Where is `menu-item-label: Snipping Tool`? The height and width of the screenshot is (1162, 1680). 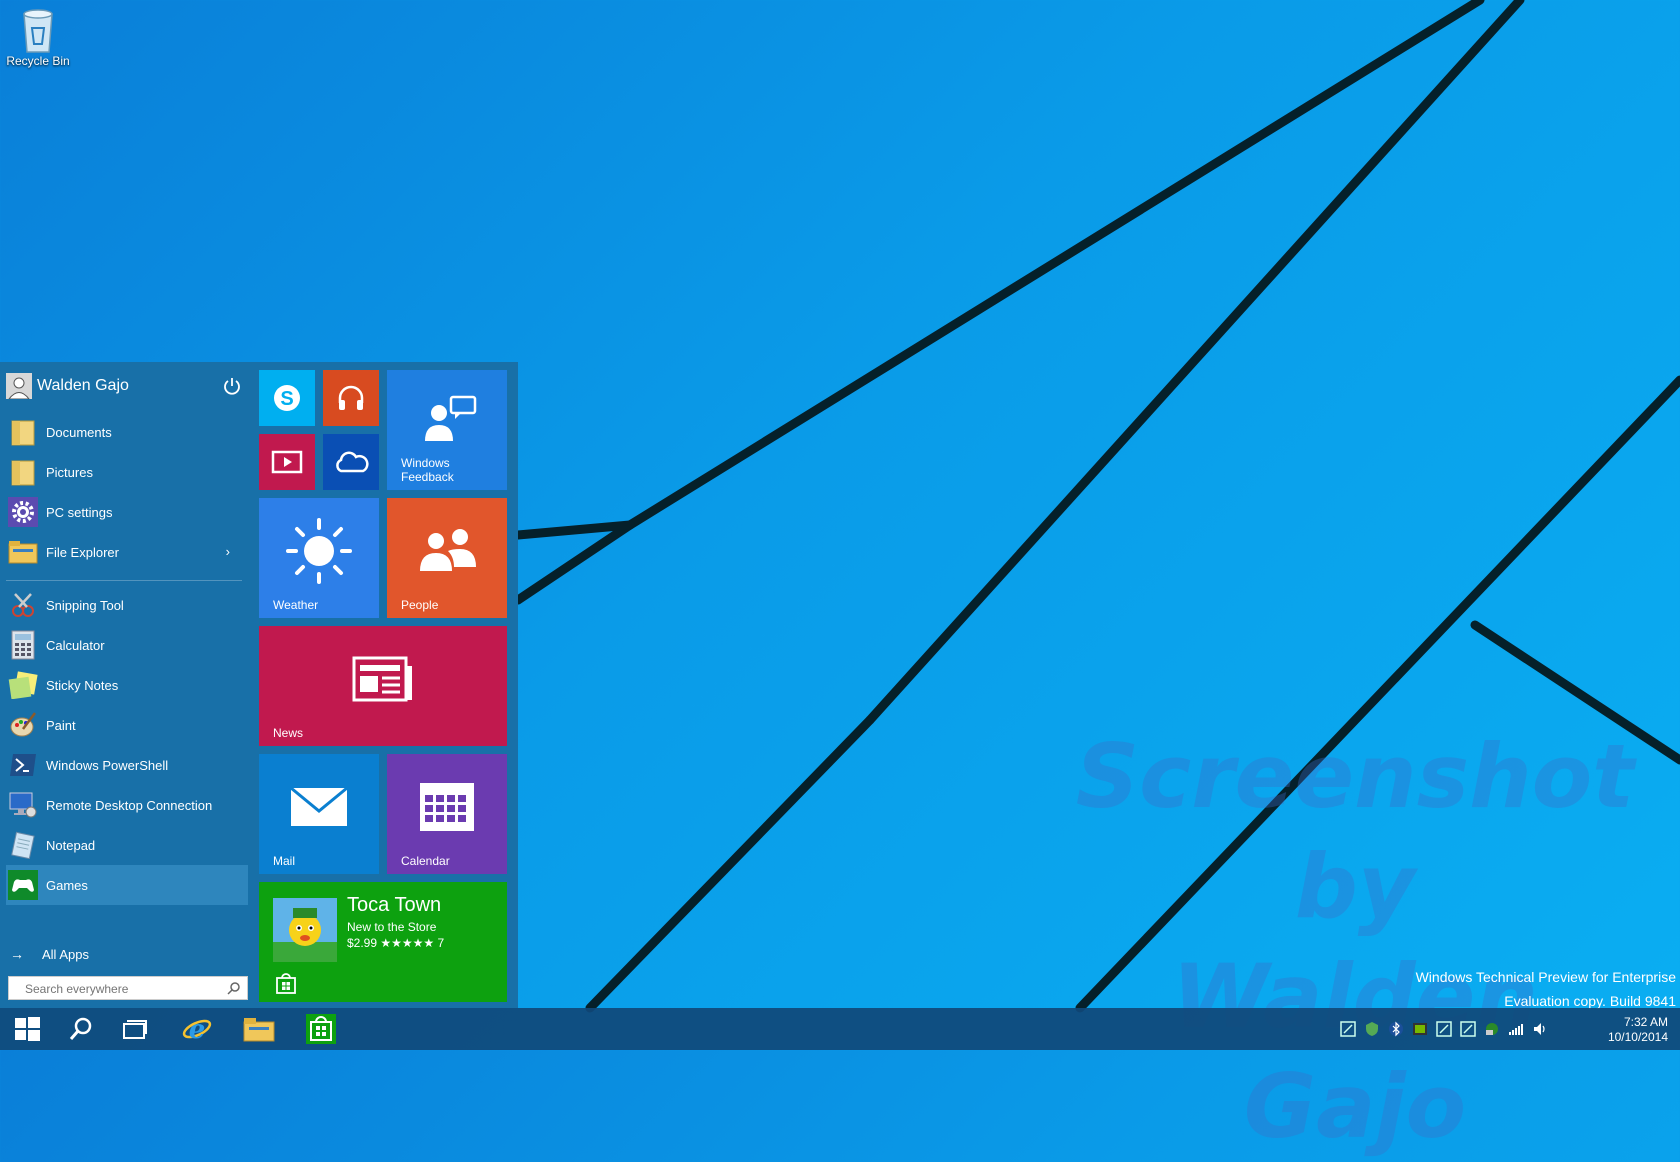
menu-item-label: Snipping Tool is located at coordinates (85, 605).